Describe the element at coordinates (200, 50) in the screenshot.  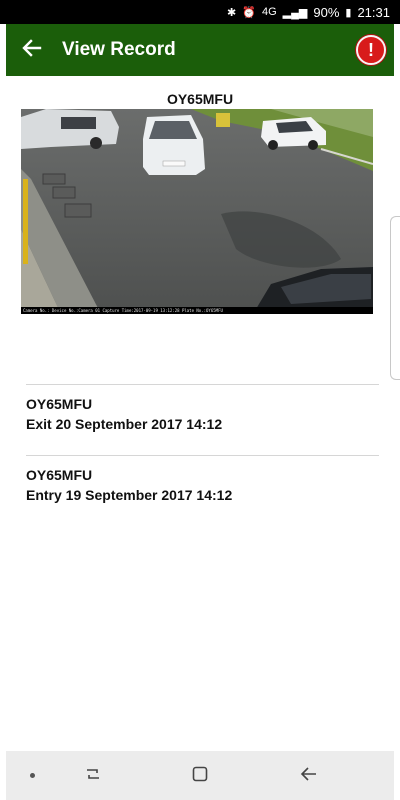
I see `app-bar: View Record !` at that location.